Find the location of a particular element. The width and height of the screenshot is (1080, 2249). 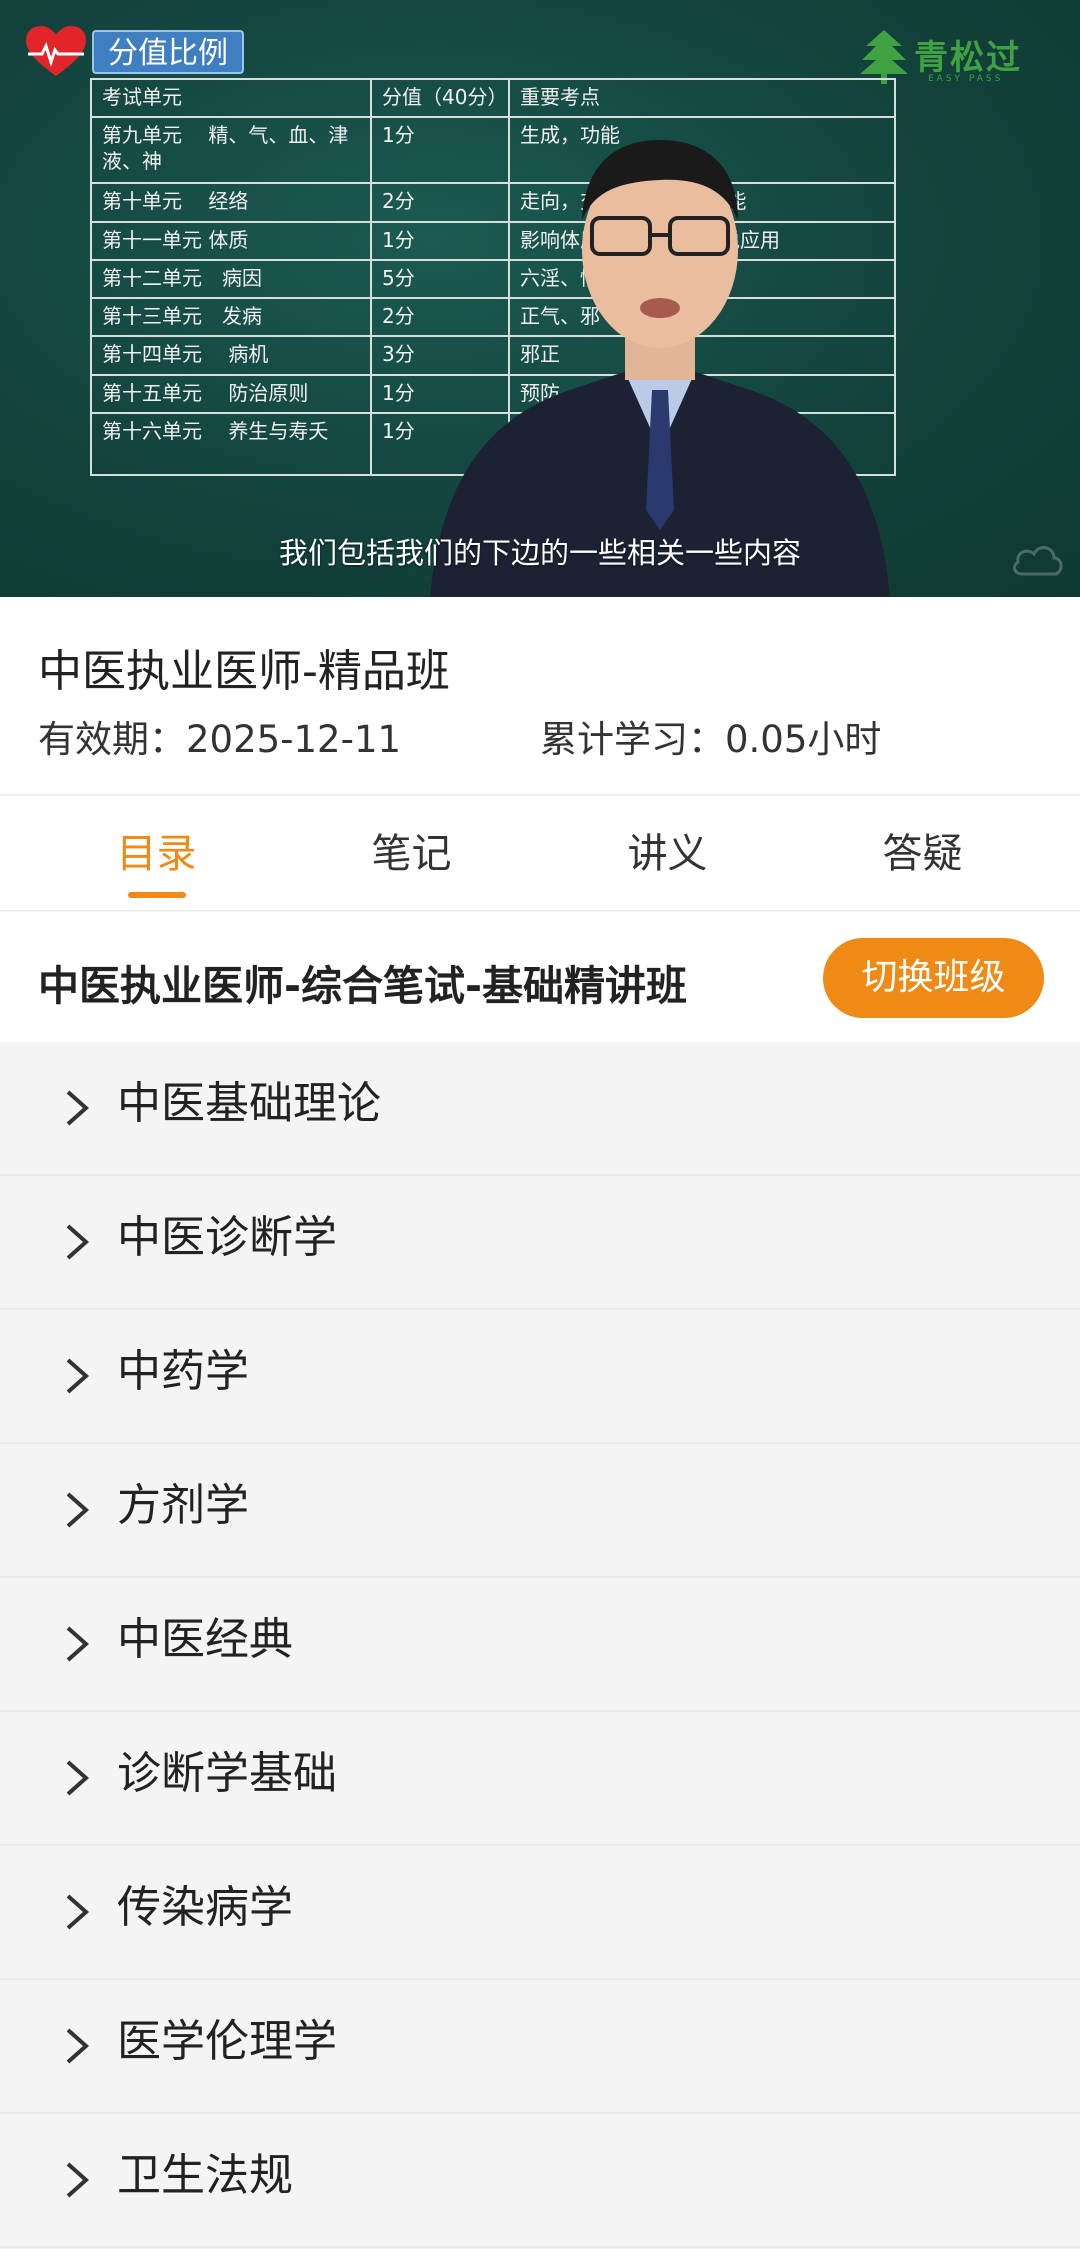

tab-bar: 目录 笔记 讲义 答疑 is located at coordinates (540, 853).